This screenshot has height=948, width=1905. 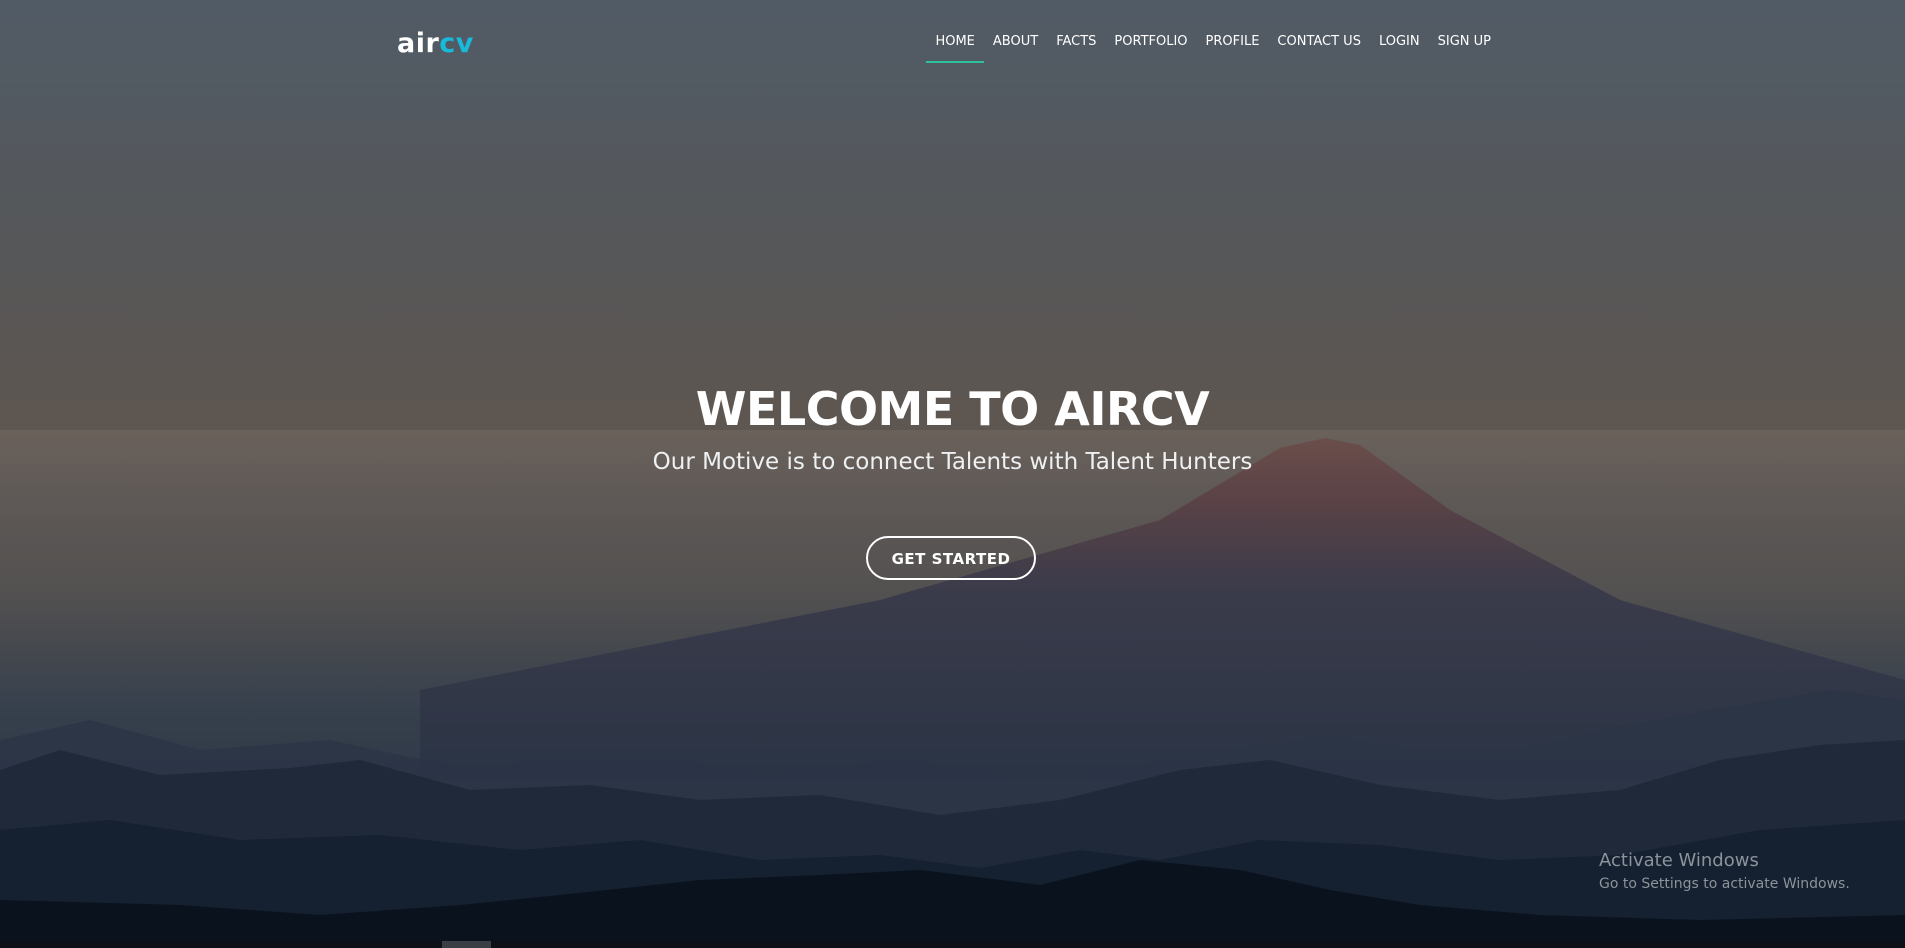 I want to click on nav-item-home: HOME, so click(x=955, y=46).